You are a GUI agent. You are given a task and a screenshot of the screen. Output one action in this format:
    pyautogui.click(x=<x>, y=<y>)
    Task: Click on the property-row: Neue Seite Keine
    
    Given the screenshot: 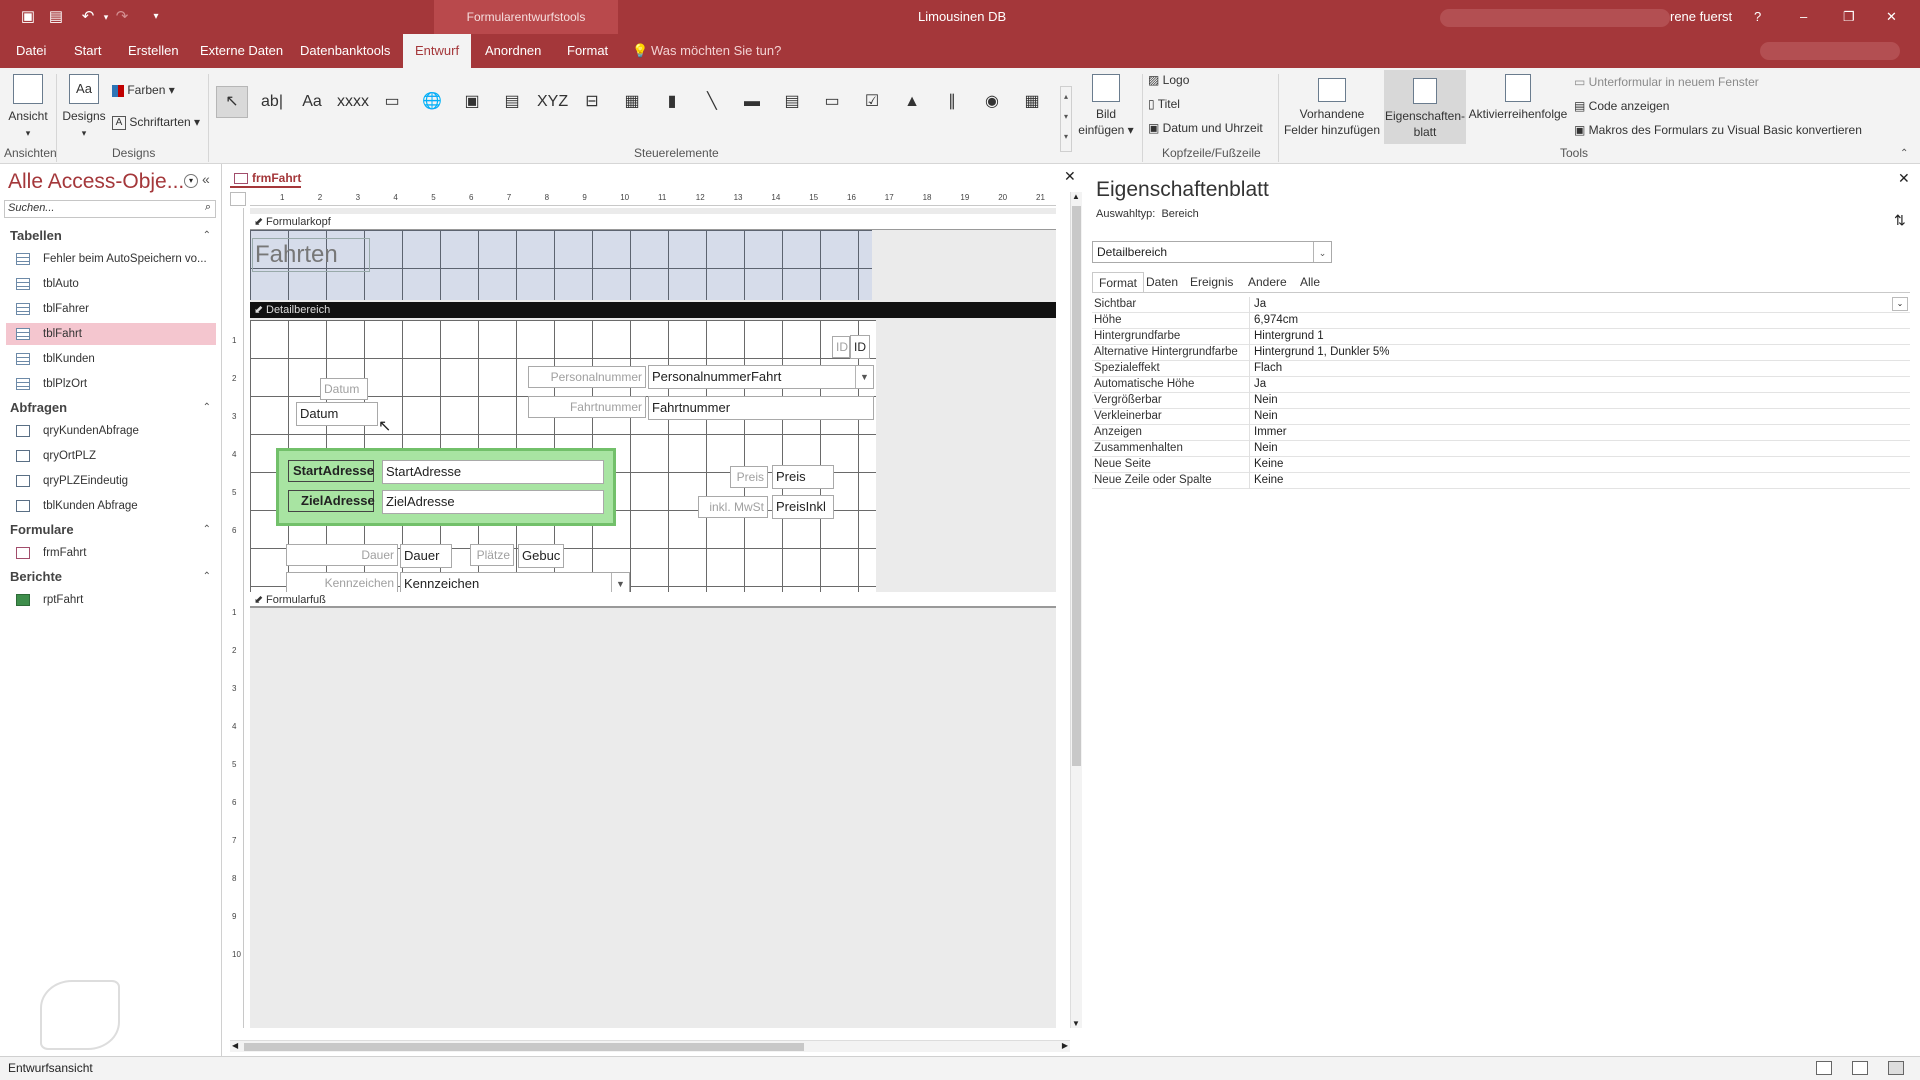 What is the action you would take?
    pyautogui.click(x=1501, y=465)
    